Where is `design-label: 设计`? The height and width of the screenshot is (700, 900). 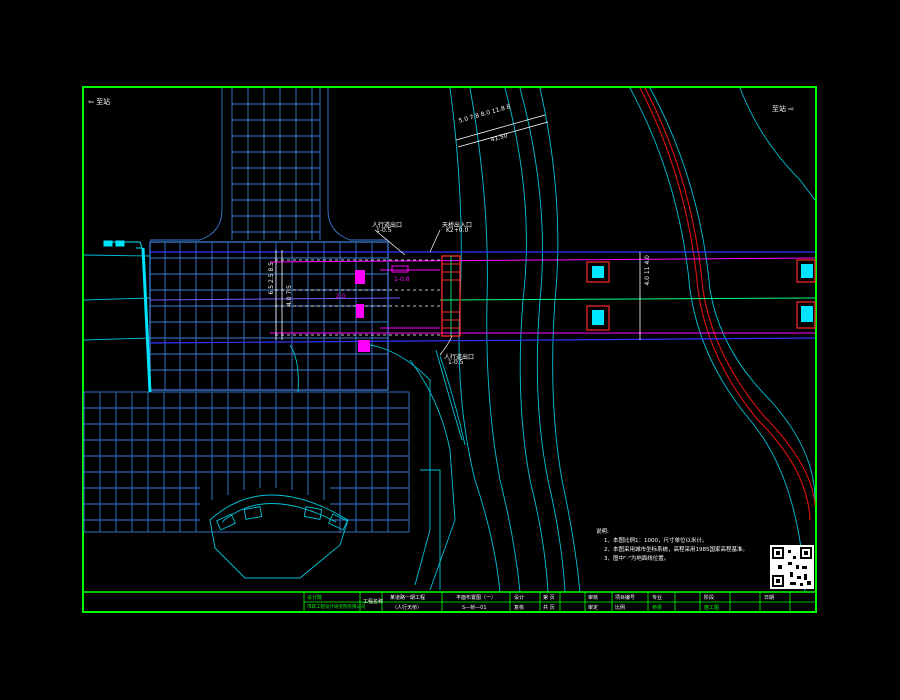
design-label: 设计 is located at coordinates (519, 598).